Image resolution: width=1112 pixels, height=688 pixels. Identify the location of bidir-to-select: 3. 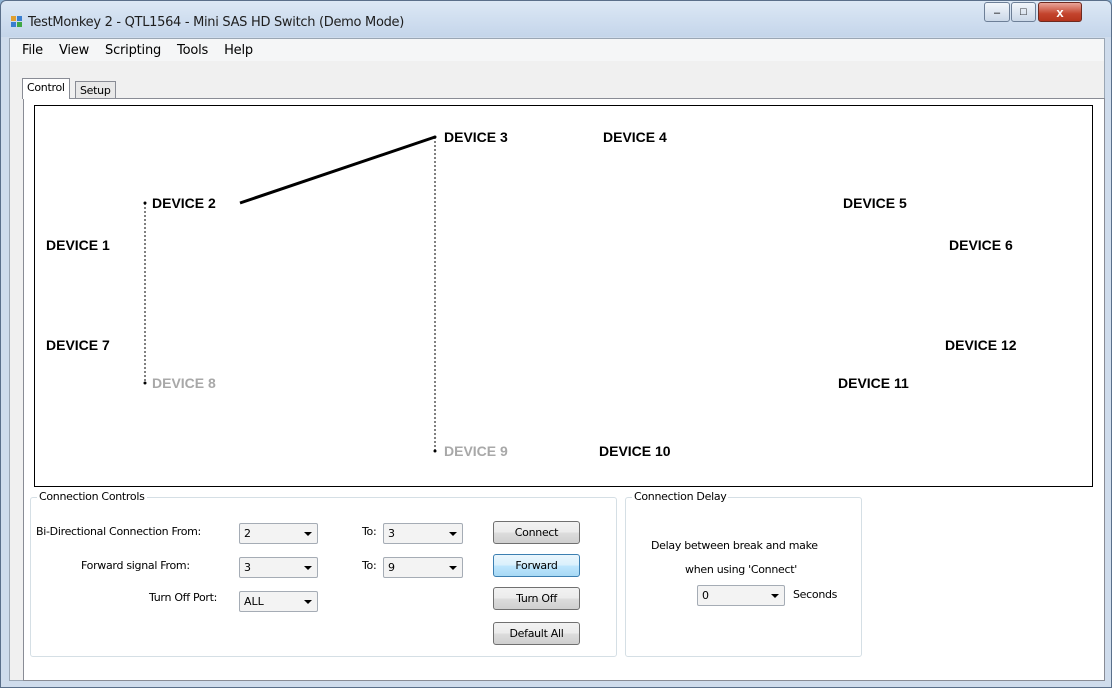
(423, 533).